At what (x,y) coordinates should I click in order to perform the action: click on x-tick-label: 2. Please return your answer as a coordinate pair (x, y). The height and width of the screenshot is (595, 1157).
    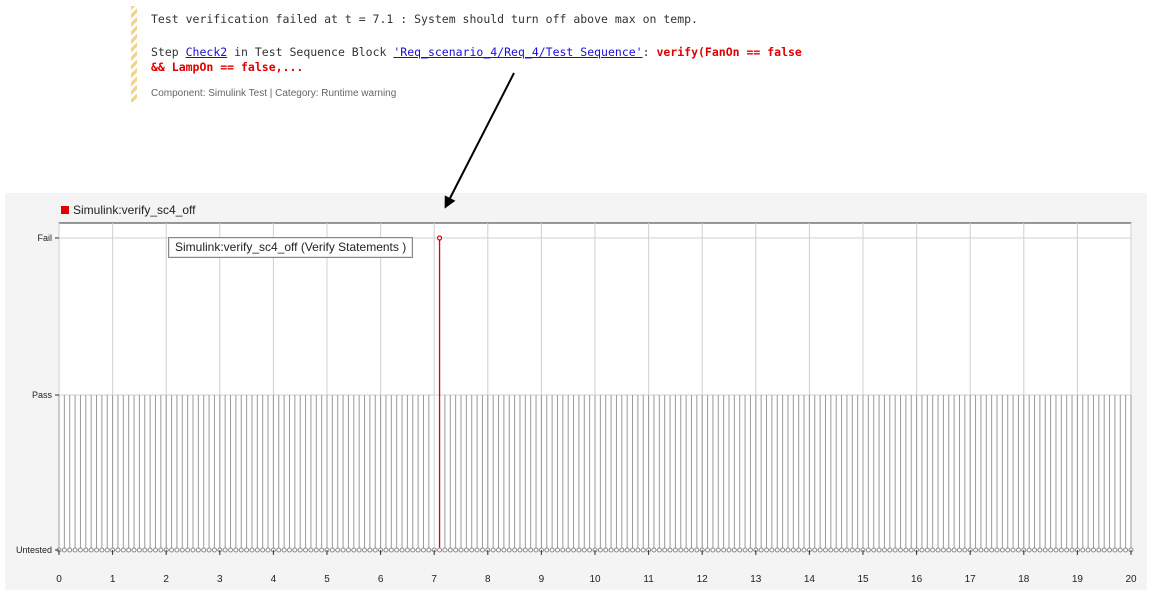
    Looking at the image, I should click on (166, 579).